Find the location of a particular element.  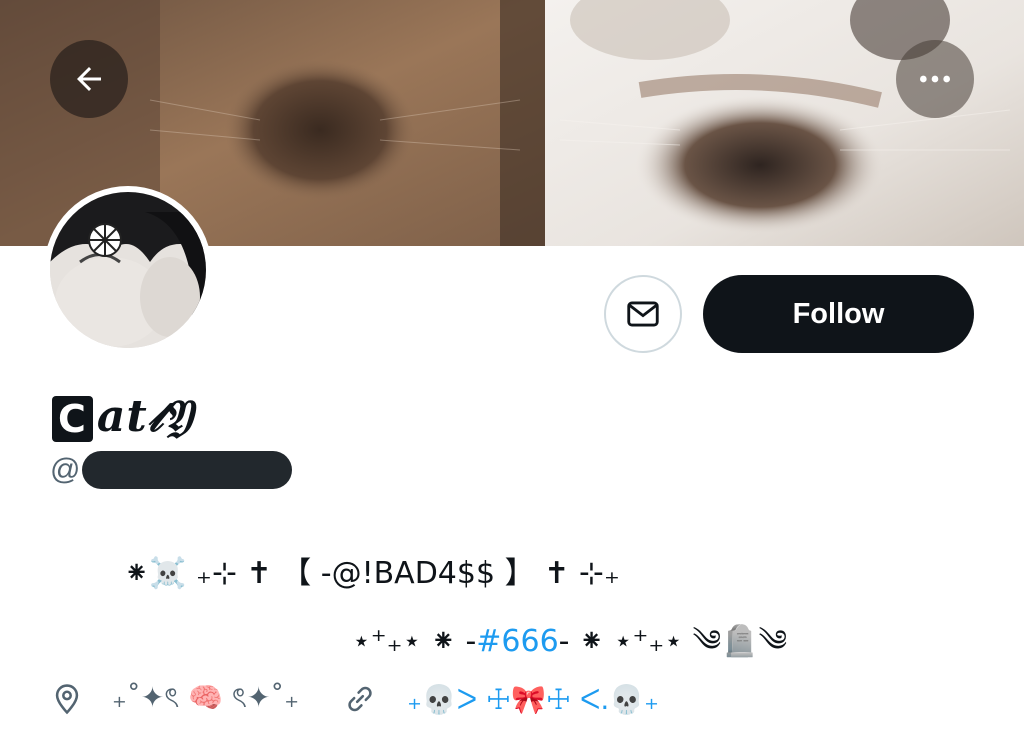

bio-line-2-suffix: - ⁕ ⋆⁺₊⋆ ༄🪦༄ is located at coordinates (673, 641).